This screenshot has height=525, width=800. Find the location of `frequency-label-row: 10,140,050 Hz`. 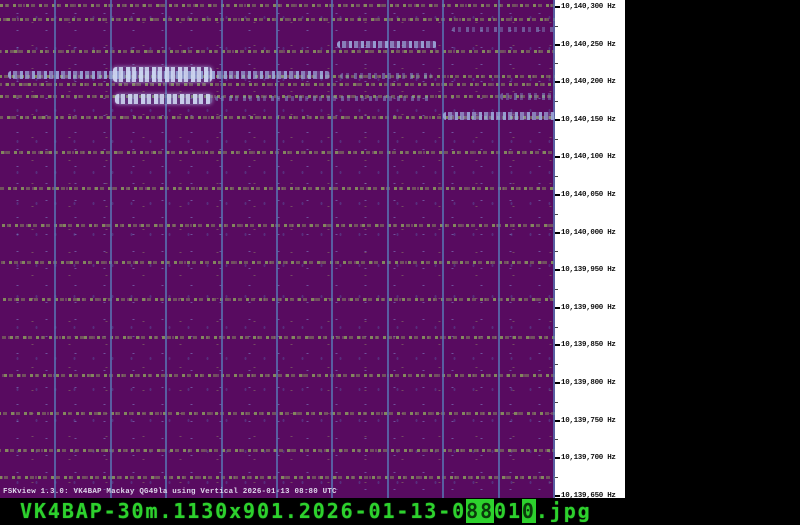

frequency-label-row: 10,140,050 Hz is located at coordinates (585, 195).